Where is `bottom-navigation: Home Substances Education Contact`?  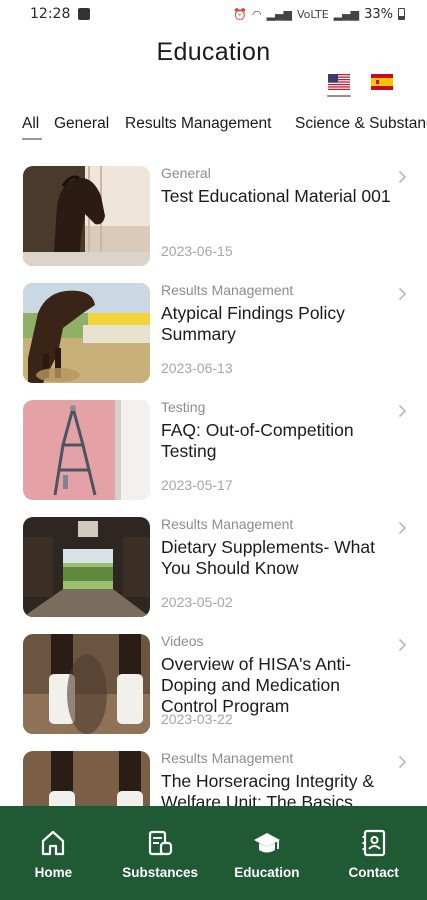
bottom-navigation: Home Substances Education Contact is located at coordinates (213, 853).